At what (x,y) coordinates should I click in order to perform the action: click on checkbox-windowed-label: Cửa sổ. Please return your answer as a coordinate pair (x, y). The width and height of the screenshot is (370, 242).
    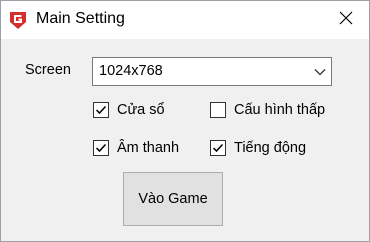
    Looking at the image, I should click on (141, 110).